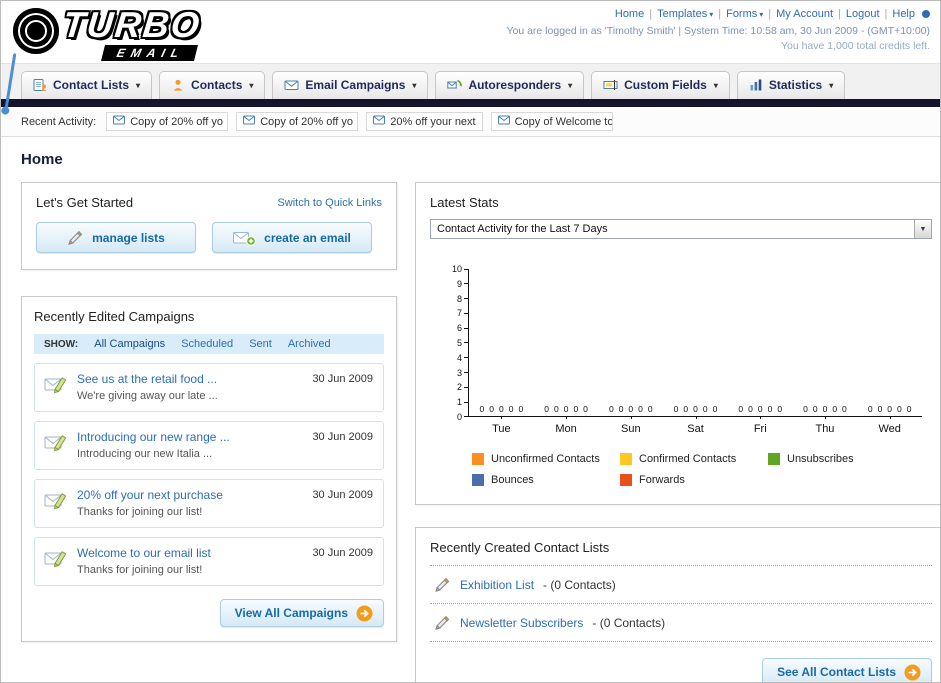 Image resolution: width=941 pixels, height=683 pixels. Describe the element at coordinates (820, 459) in the screenshot. I see `legend-label: Unsubscribes` at that location.